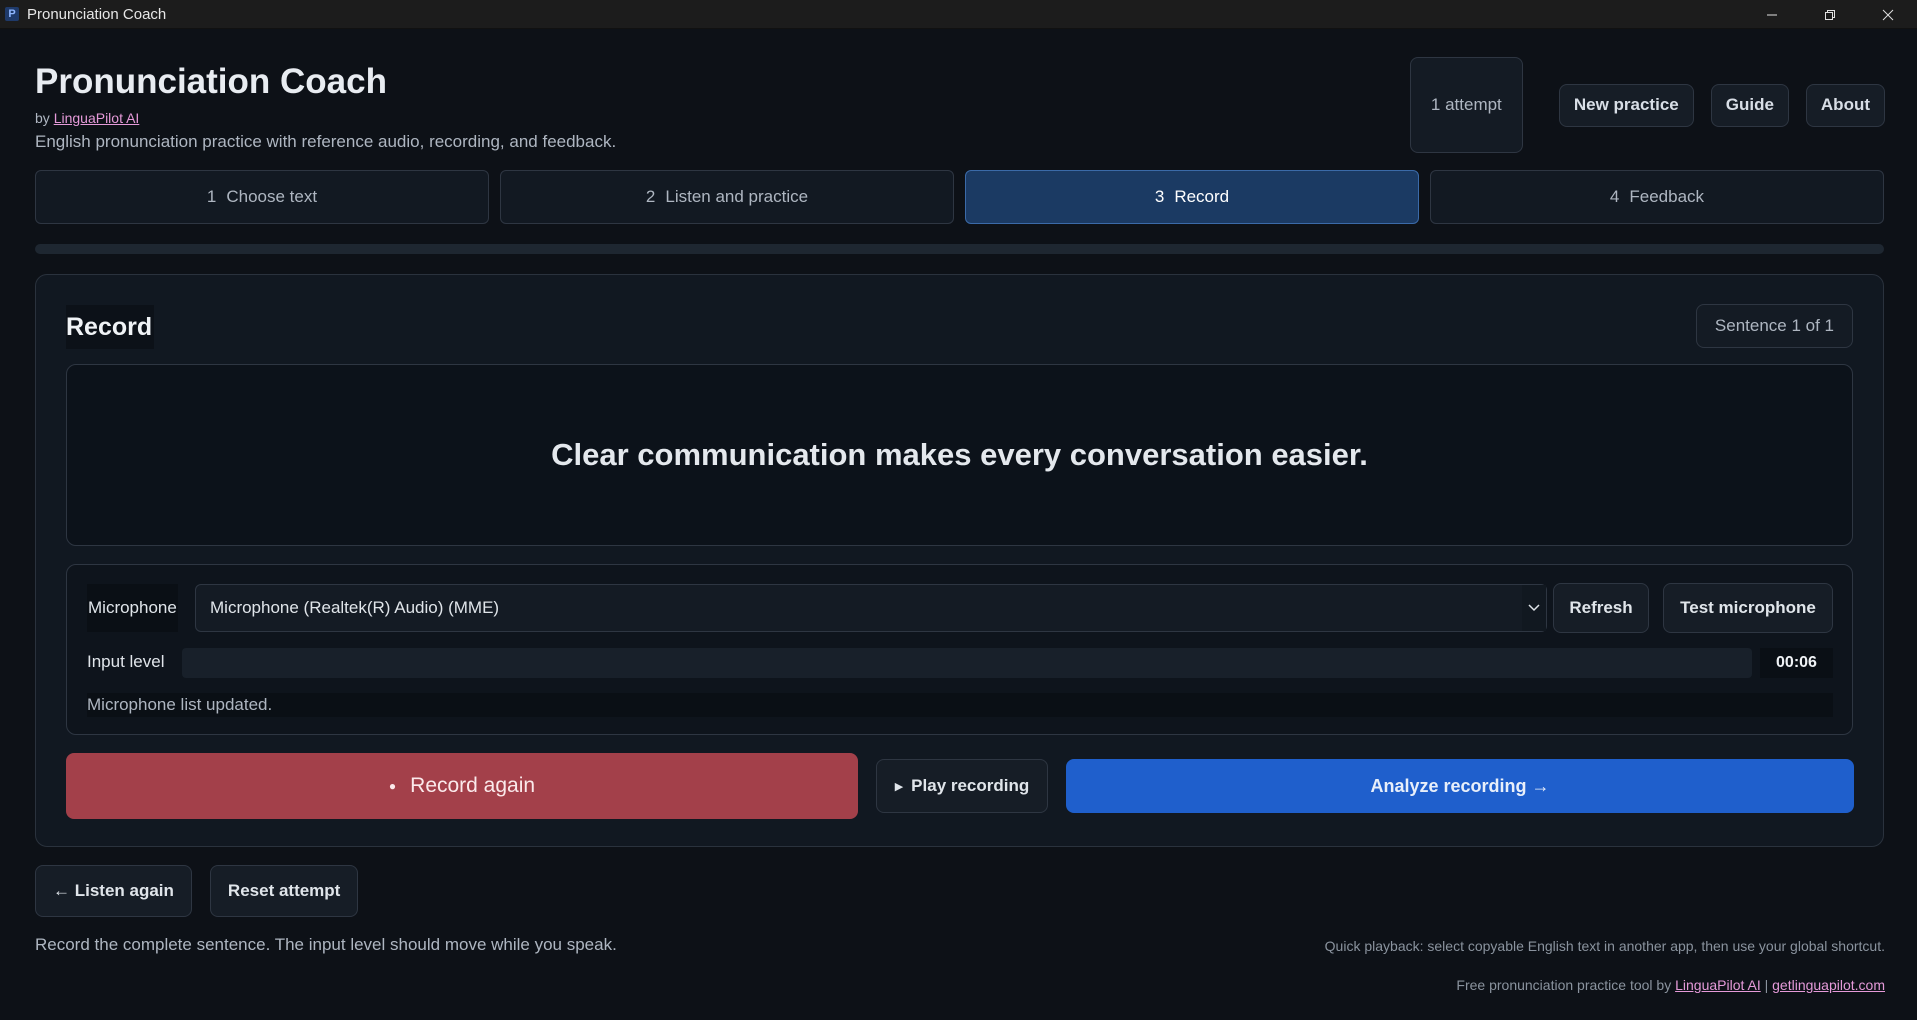  I want to click on window-controls, so click(1830, 14).